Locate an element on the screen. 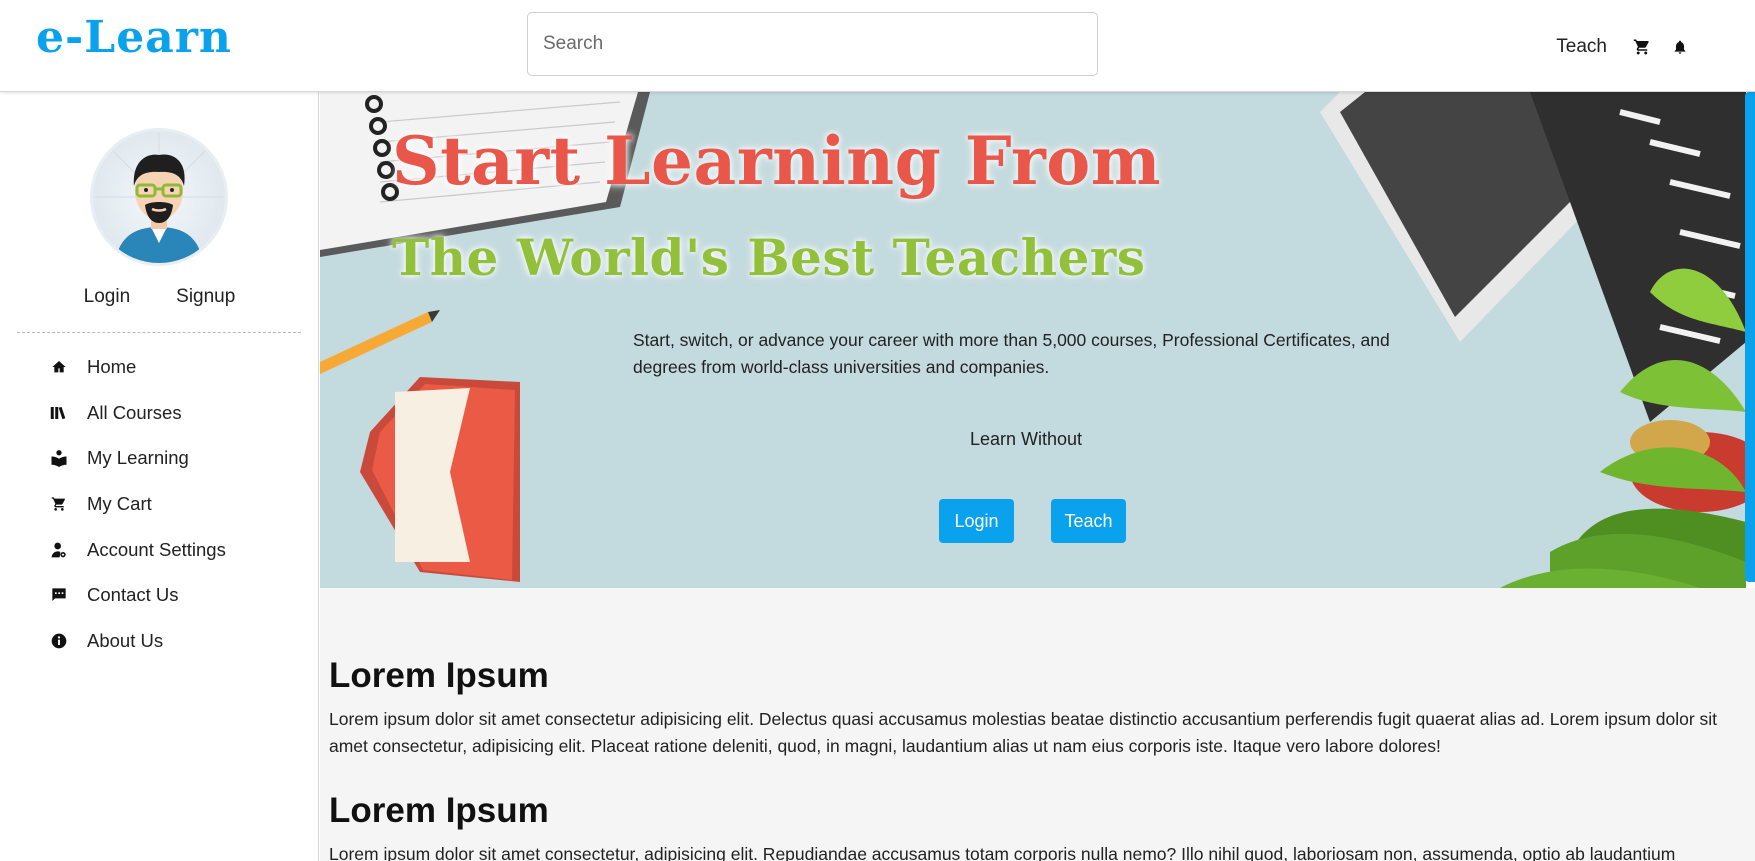 The height and width of the screenshot is (861, 1755). sidebar-item-label: Home is located at coordinates (112, 366).